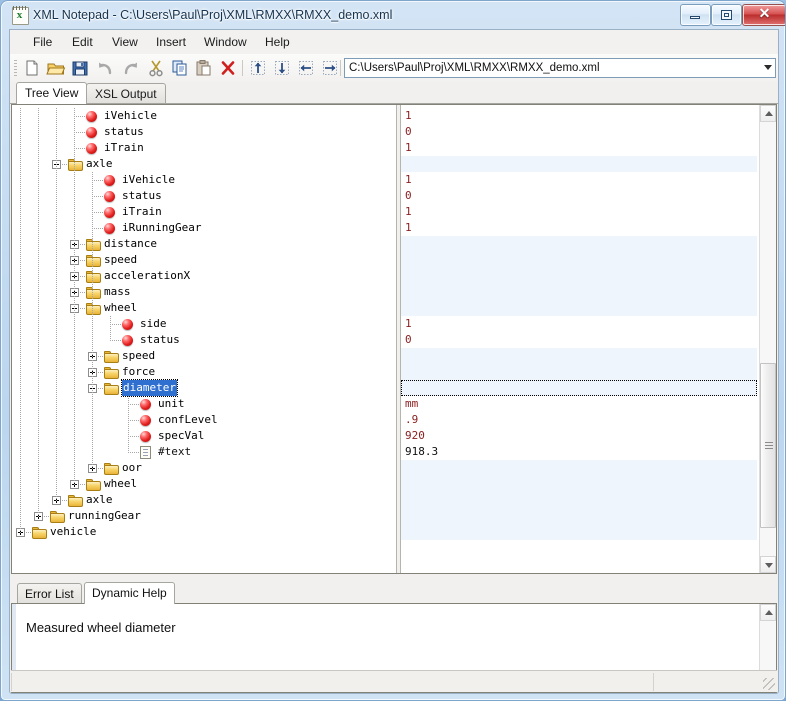 The width and height of the screenshot is (786, 701). What do you see at coordinates (768, 612) in the screenshot?
I see `help-scroll-up-button` at bounding box center [768, 612].